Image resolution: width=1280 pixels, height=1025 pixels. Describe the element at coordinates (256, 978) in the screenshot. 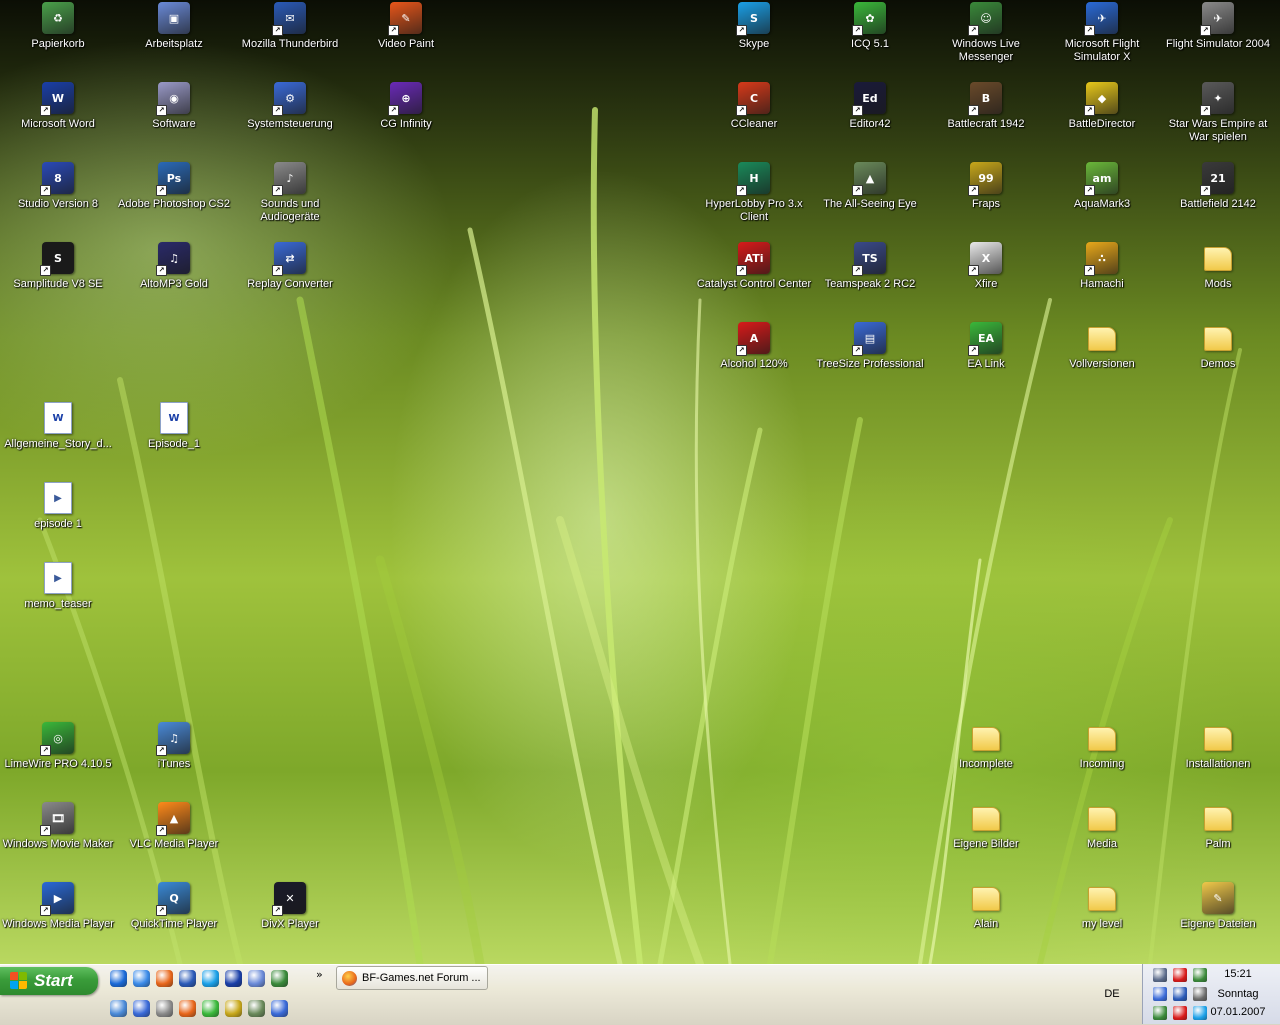

I see `quick-launch-computer-icon` at that location.